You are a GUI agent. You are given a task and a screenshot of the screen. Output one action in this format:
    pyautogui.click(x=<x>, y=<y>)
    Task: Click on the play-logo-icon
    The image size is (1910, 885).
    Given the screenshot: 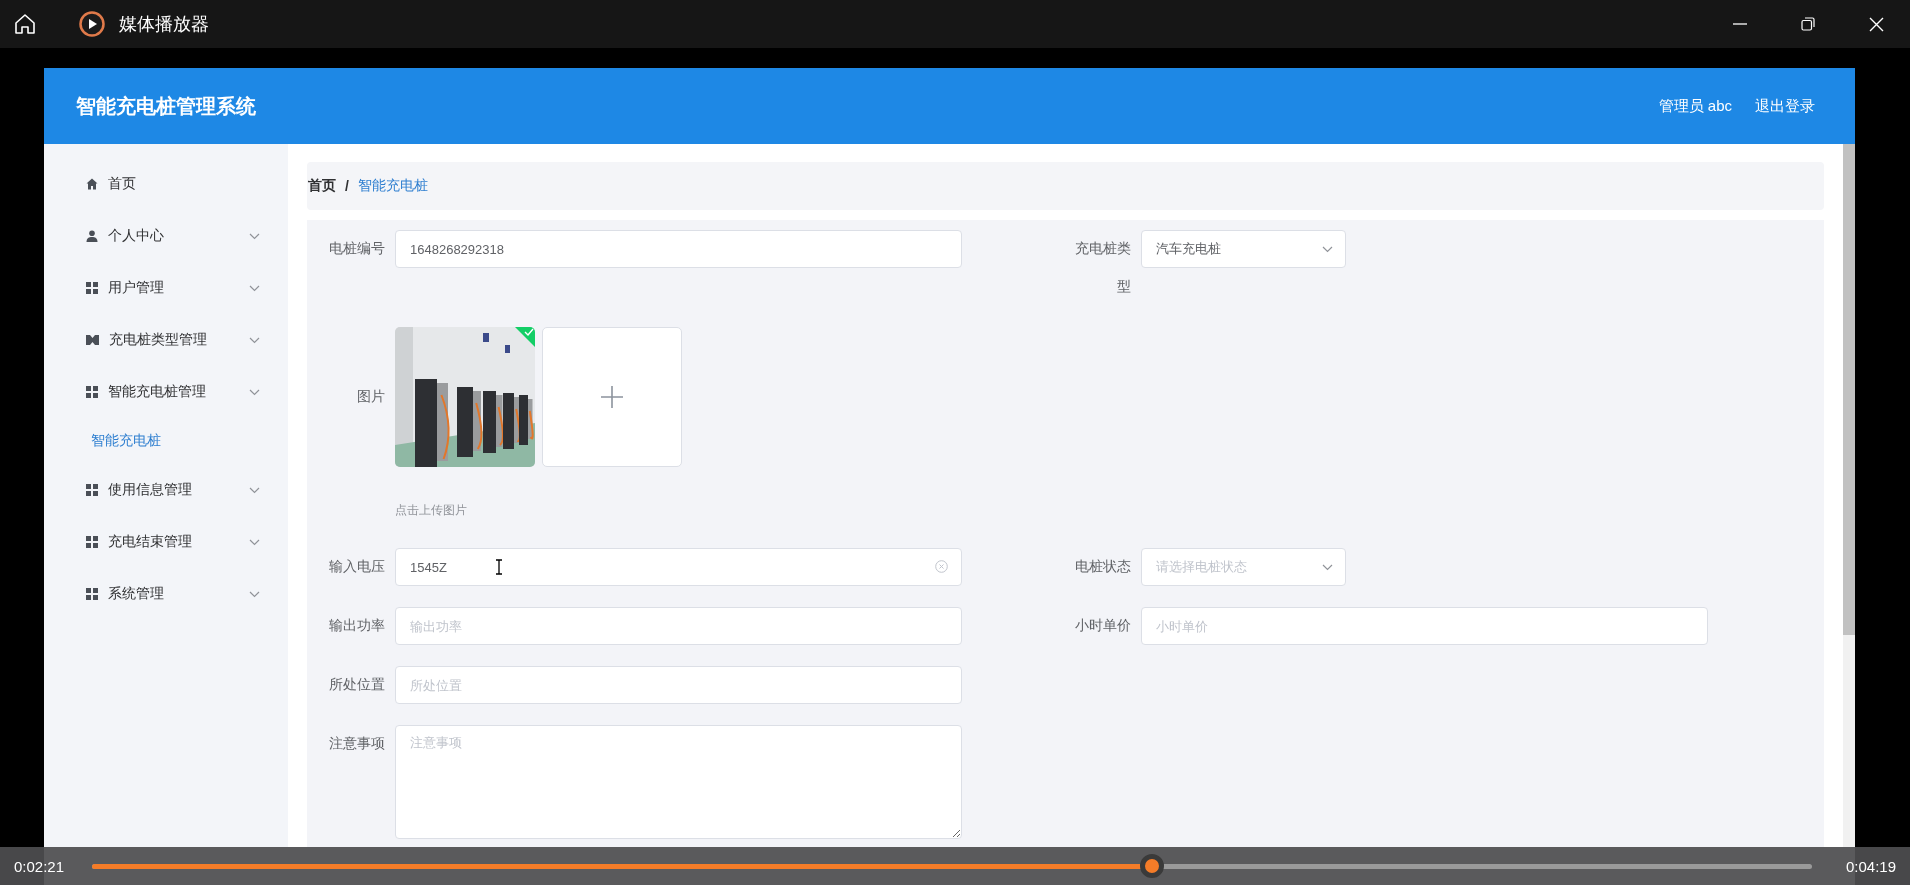 What is the action you would take?
    pyautogui.click(x=92, y=24)
    